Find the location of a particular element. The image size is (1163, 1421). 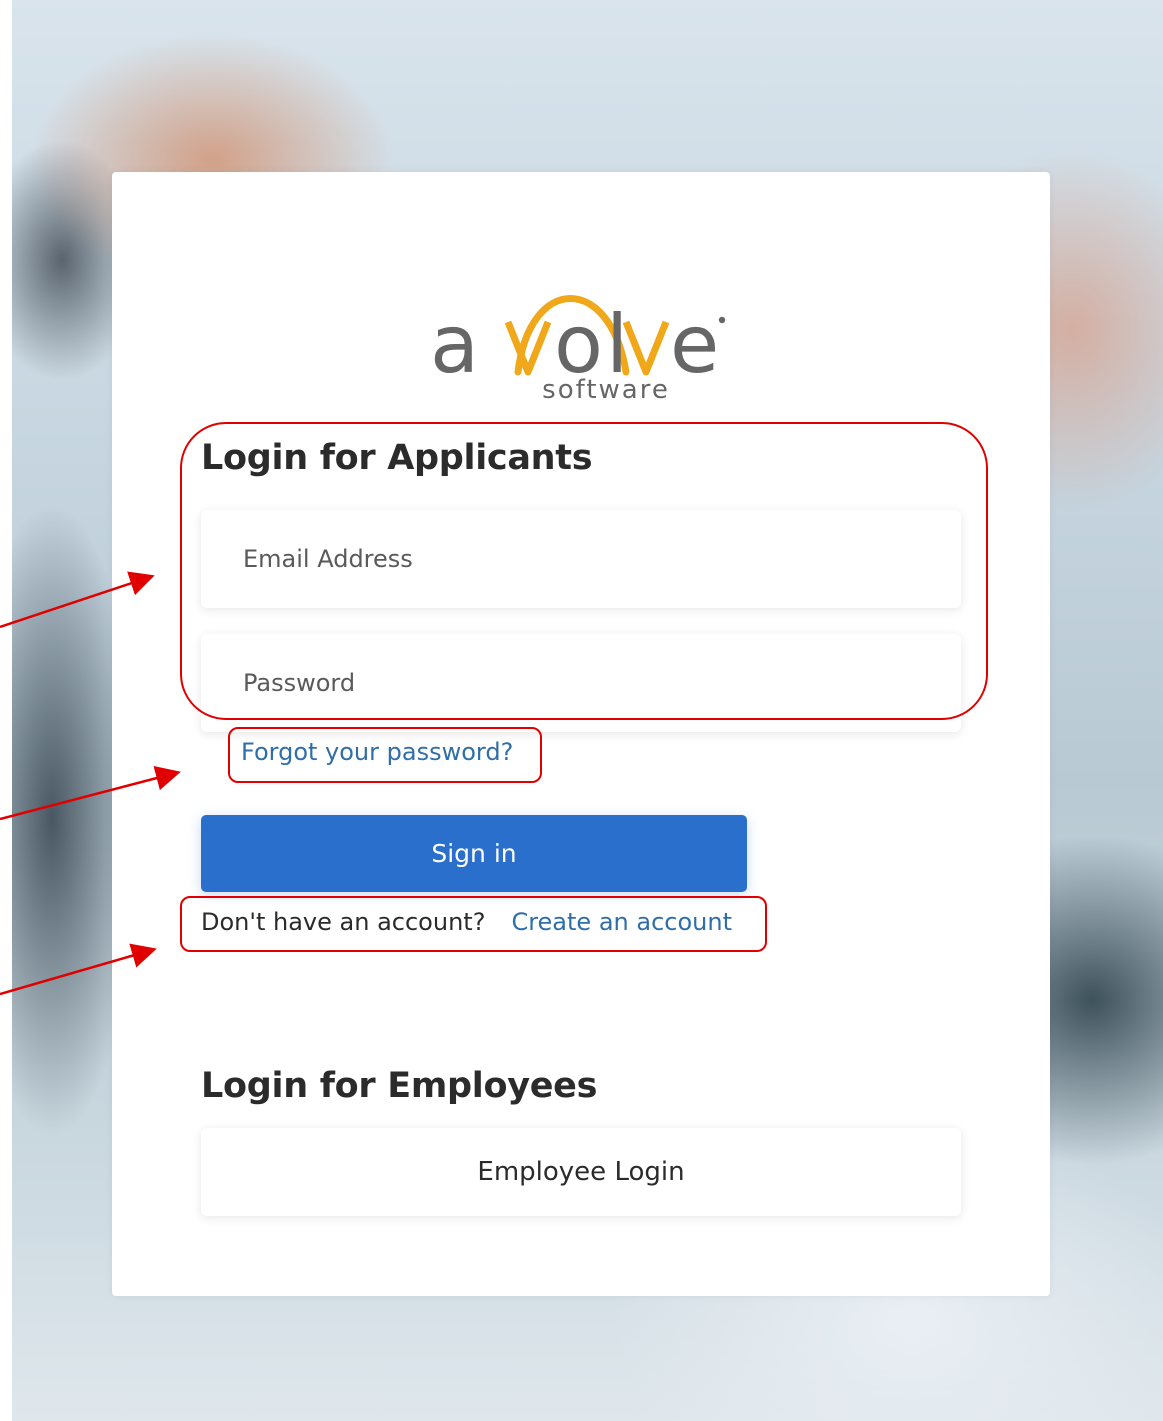

password-field is located at coordinates (581, 683).